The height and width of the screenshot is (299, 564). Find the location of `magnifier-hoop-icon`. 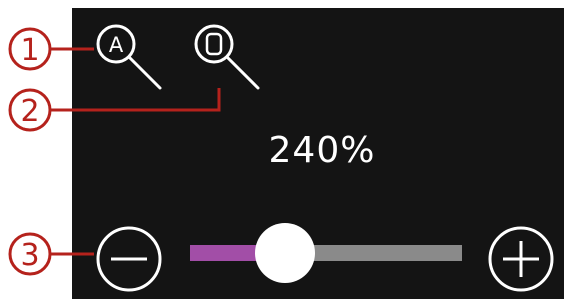

magnifier-hoop-icon is located at coordinates (227, 57).